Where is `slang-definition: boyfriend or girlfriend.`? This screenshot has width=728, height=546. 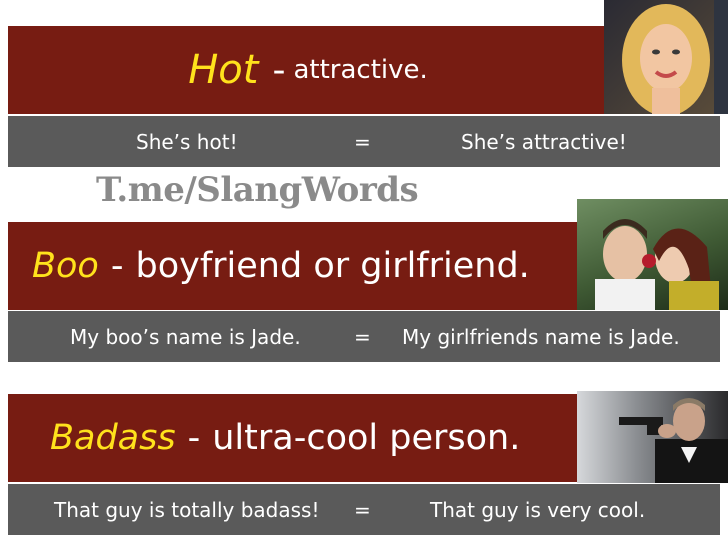
slang-definition: boyfriend or girlfriend. is located at coordinates (332, 266).